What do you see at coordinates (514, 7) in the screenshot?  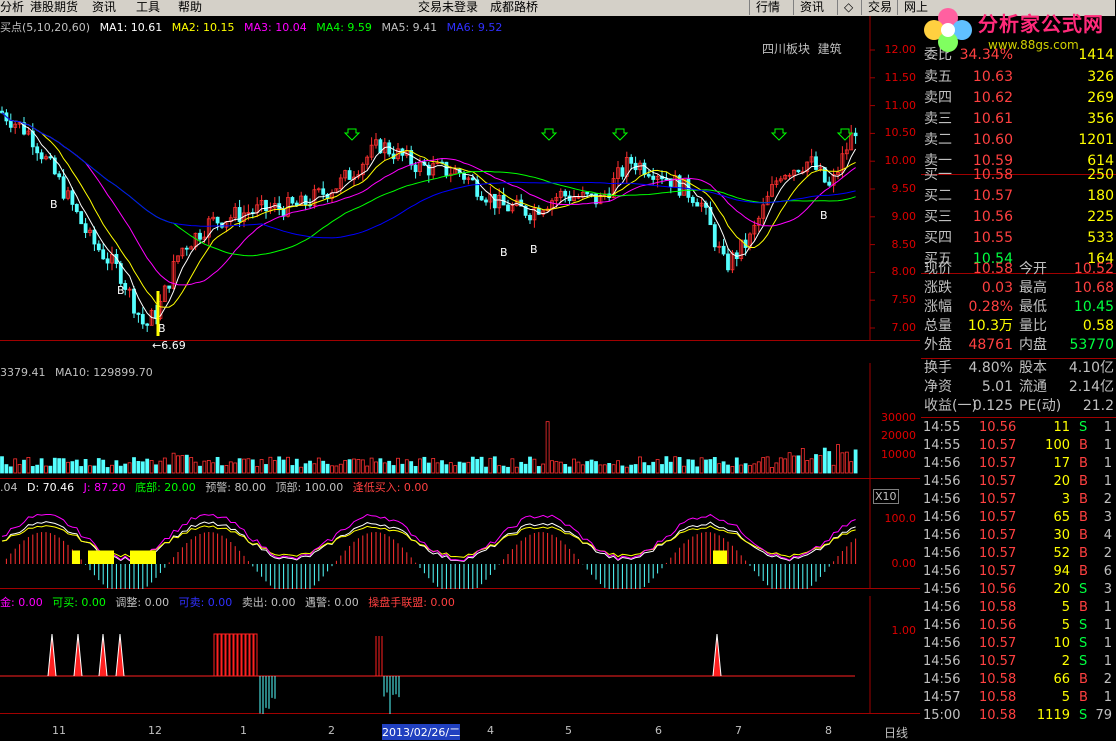 I see `stock-name: 成都路桥` at bounding box center [514, 7].